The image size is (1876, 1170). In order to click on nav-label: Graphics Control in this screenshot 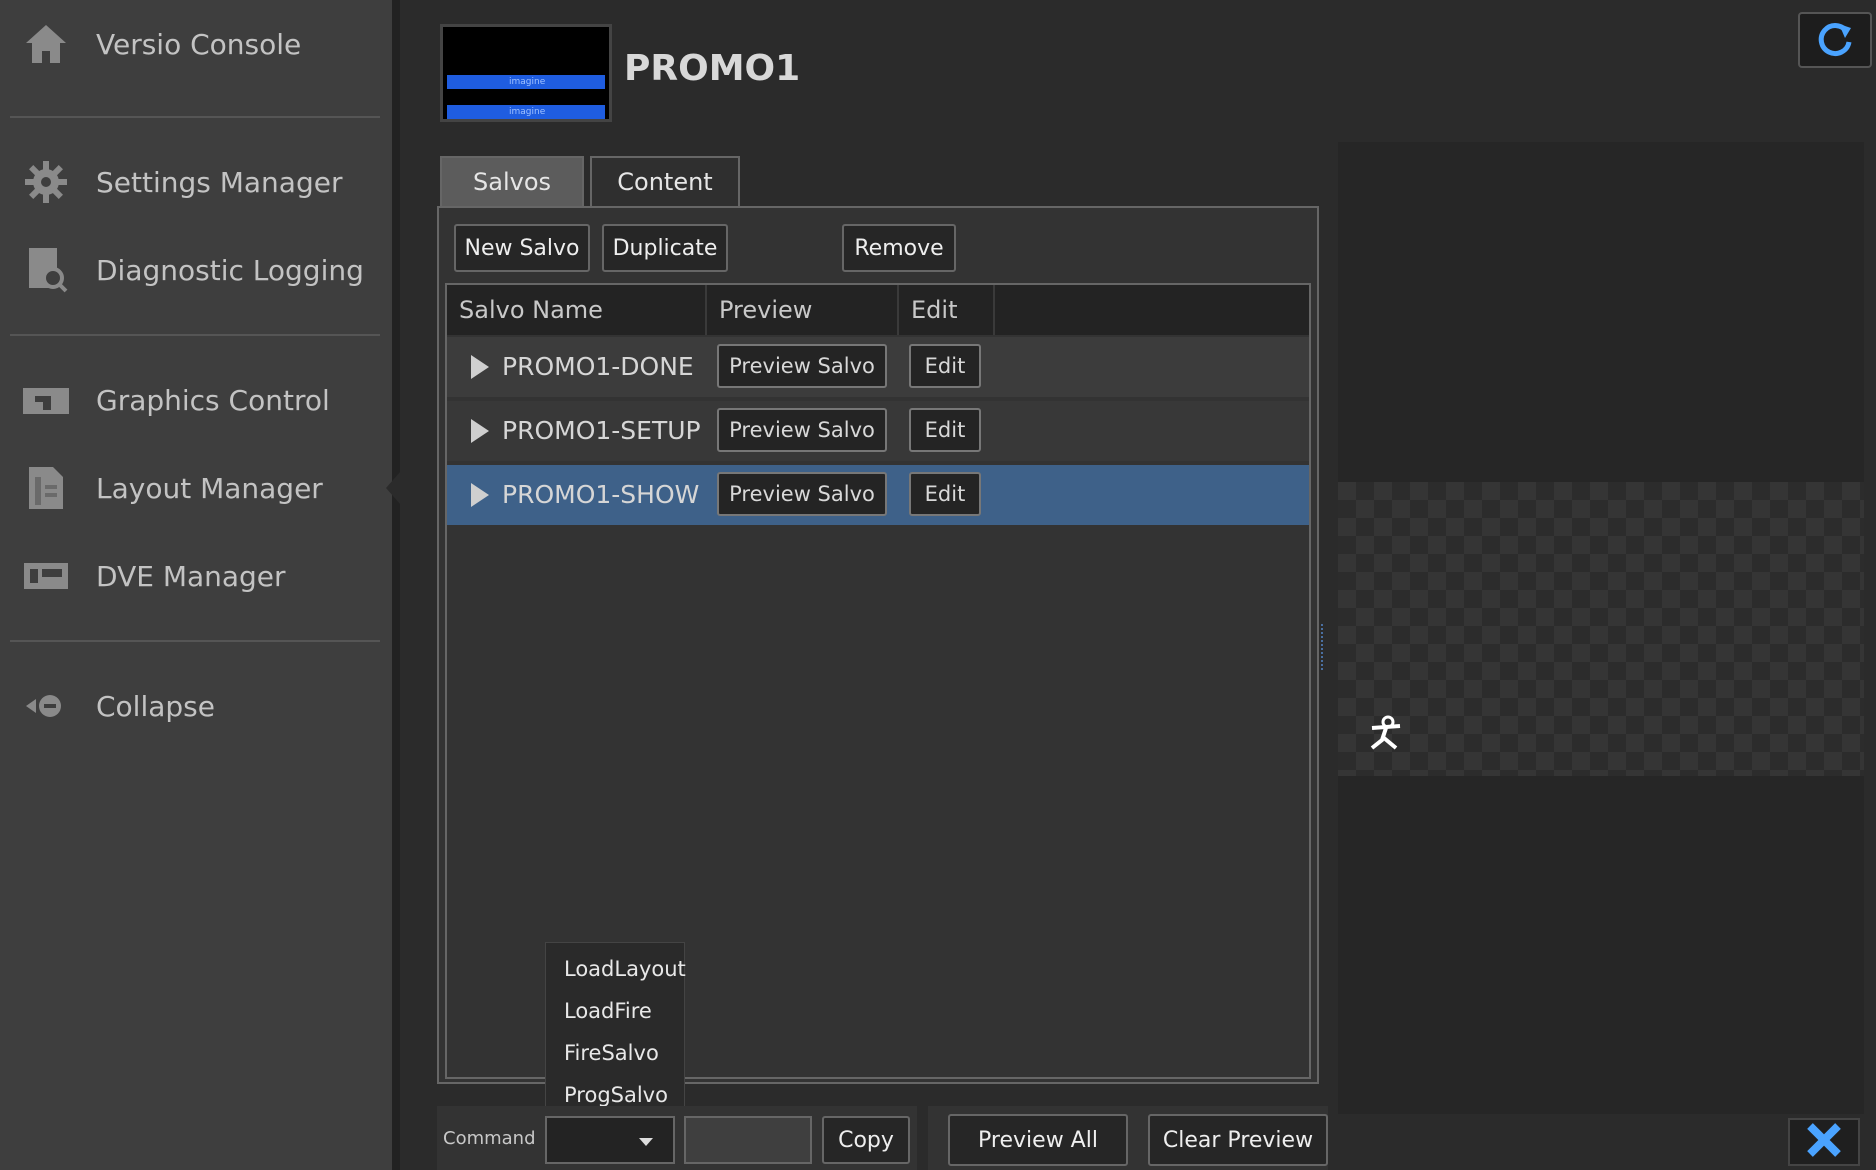, I will do `click(213, 400)`.